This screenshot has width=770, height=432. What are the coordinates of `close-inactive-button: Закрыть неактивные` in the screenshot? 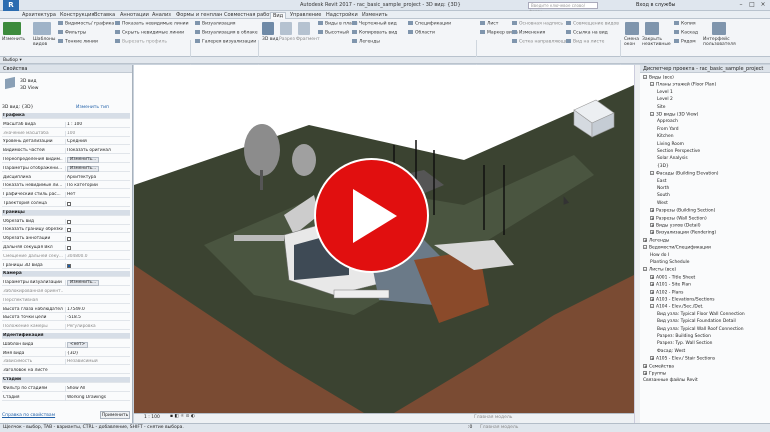 It's located at (657, 42).